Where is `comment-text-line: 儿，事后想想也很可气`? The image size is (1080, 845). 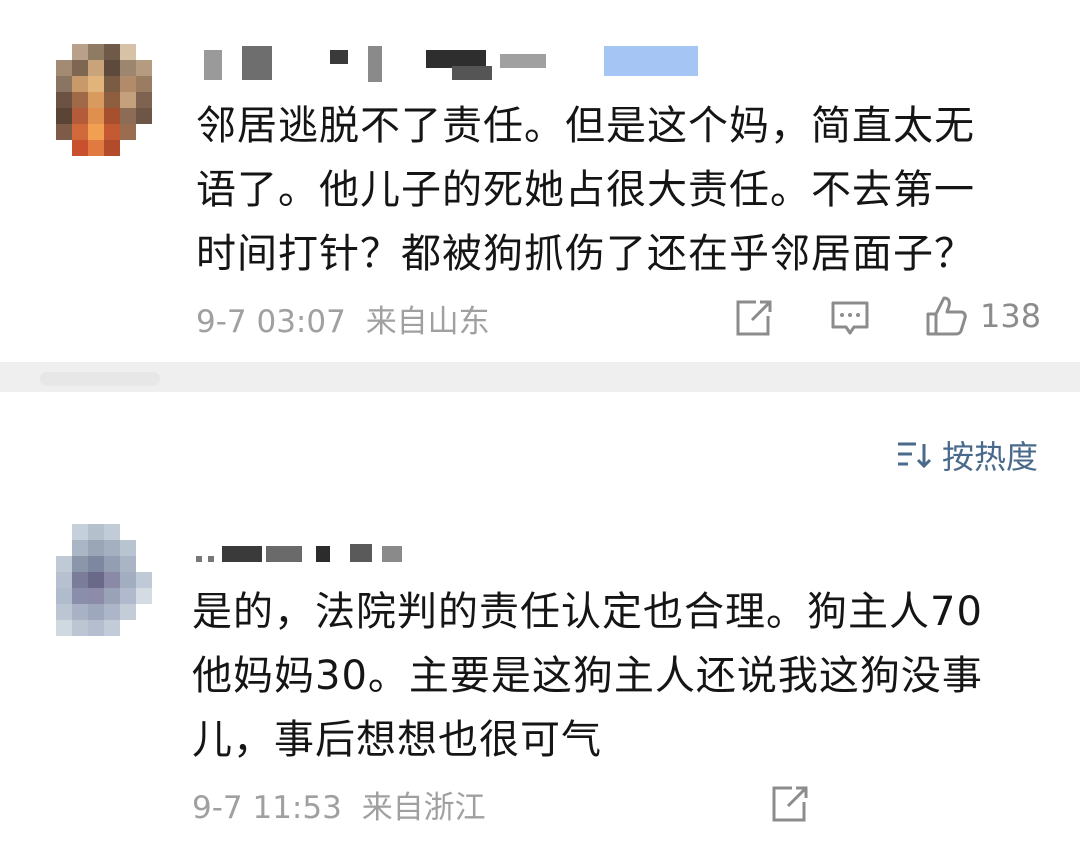 comment-text-line: 儿，事后想想也很可气 is located at coordinates (397, 740).